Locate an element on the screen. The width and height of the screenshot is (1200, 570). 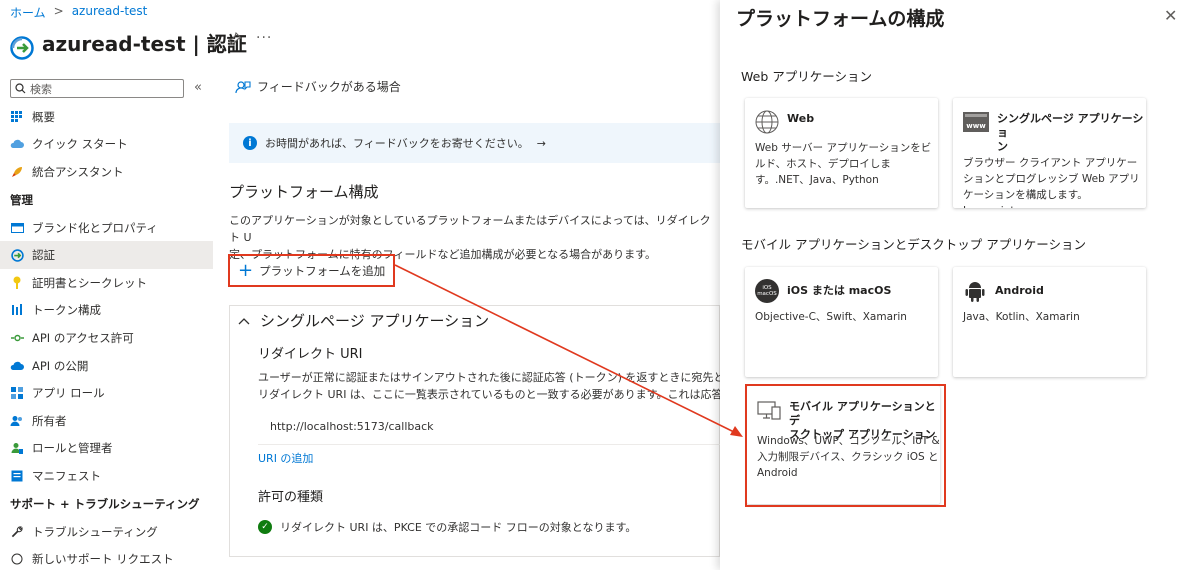
annotation-arrow is located at coordinates (568, 350).